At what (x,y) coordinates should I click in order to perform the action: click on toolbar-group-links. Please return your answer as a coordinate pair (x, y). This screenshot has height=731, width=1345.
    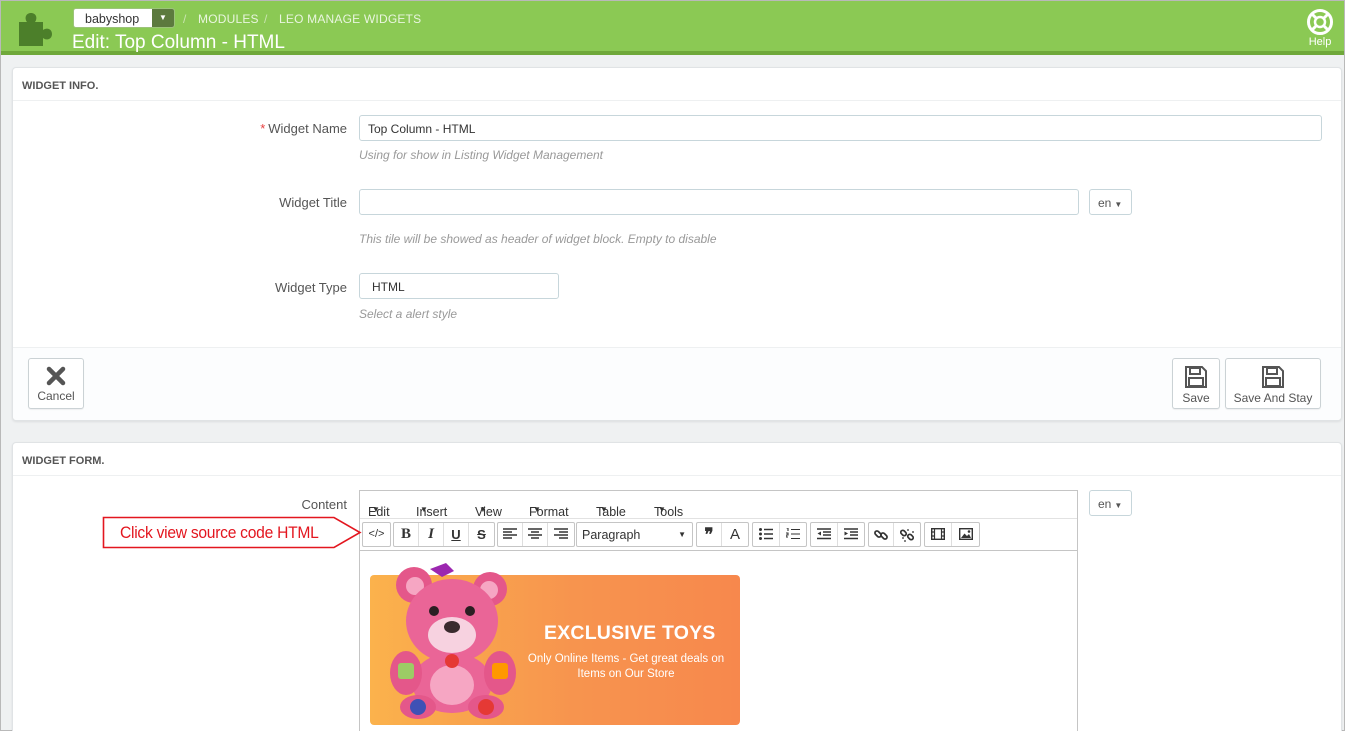
    Looking at the image, I should click on (894, 534).